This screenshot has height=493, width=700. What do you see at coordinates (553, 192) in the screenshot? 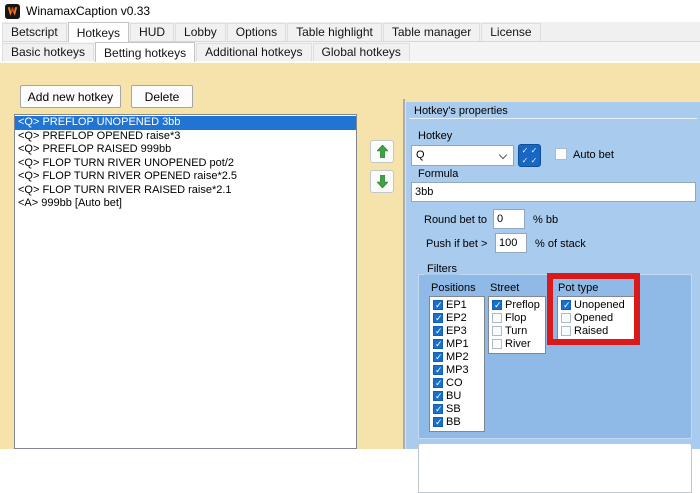
I see `formula-input` at bounding box center [553, 192].